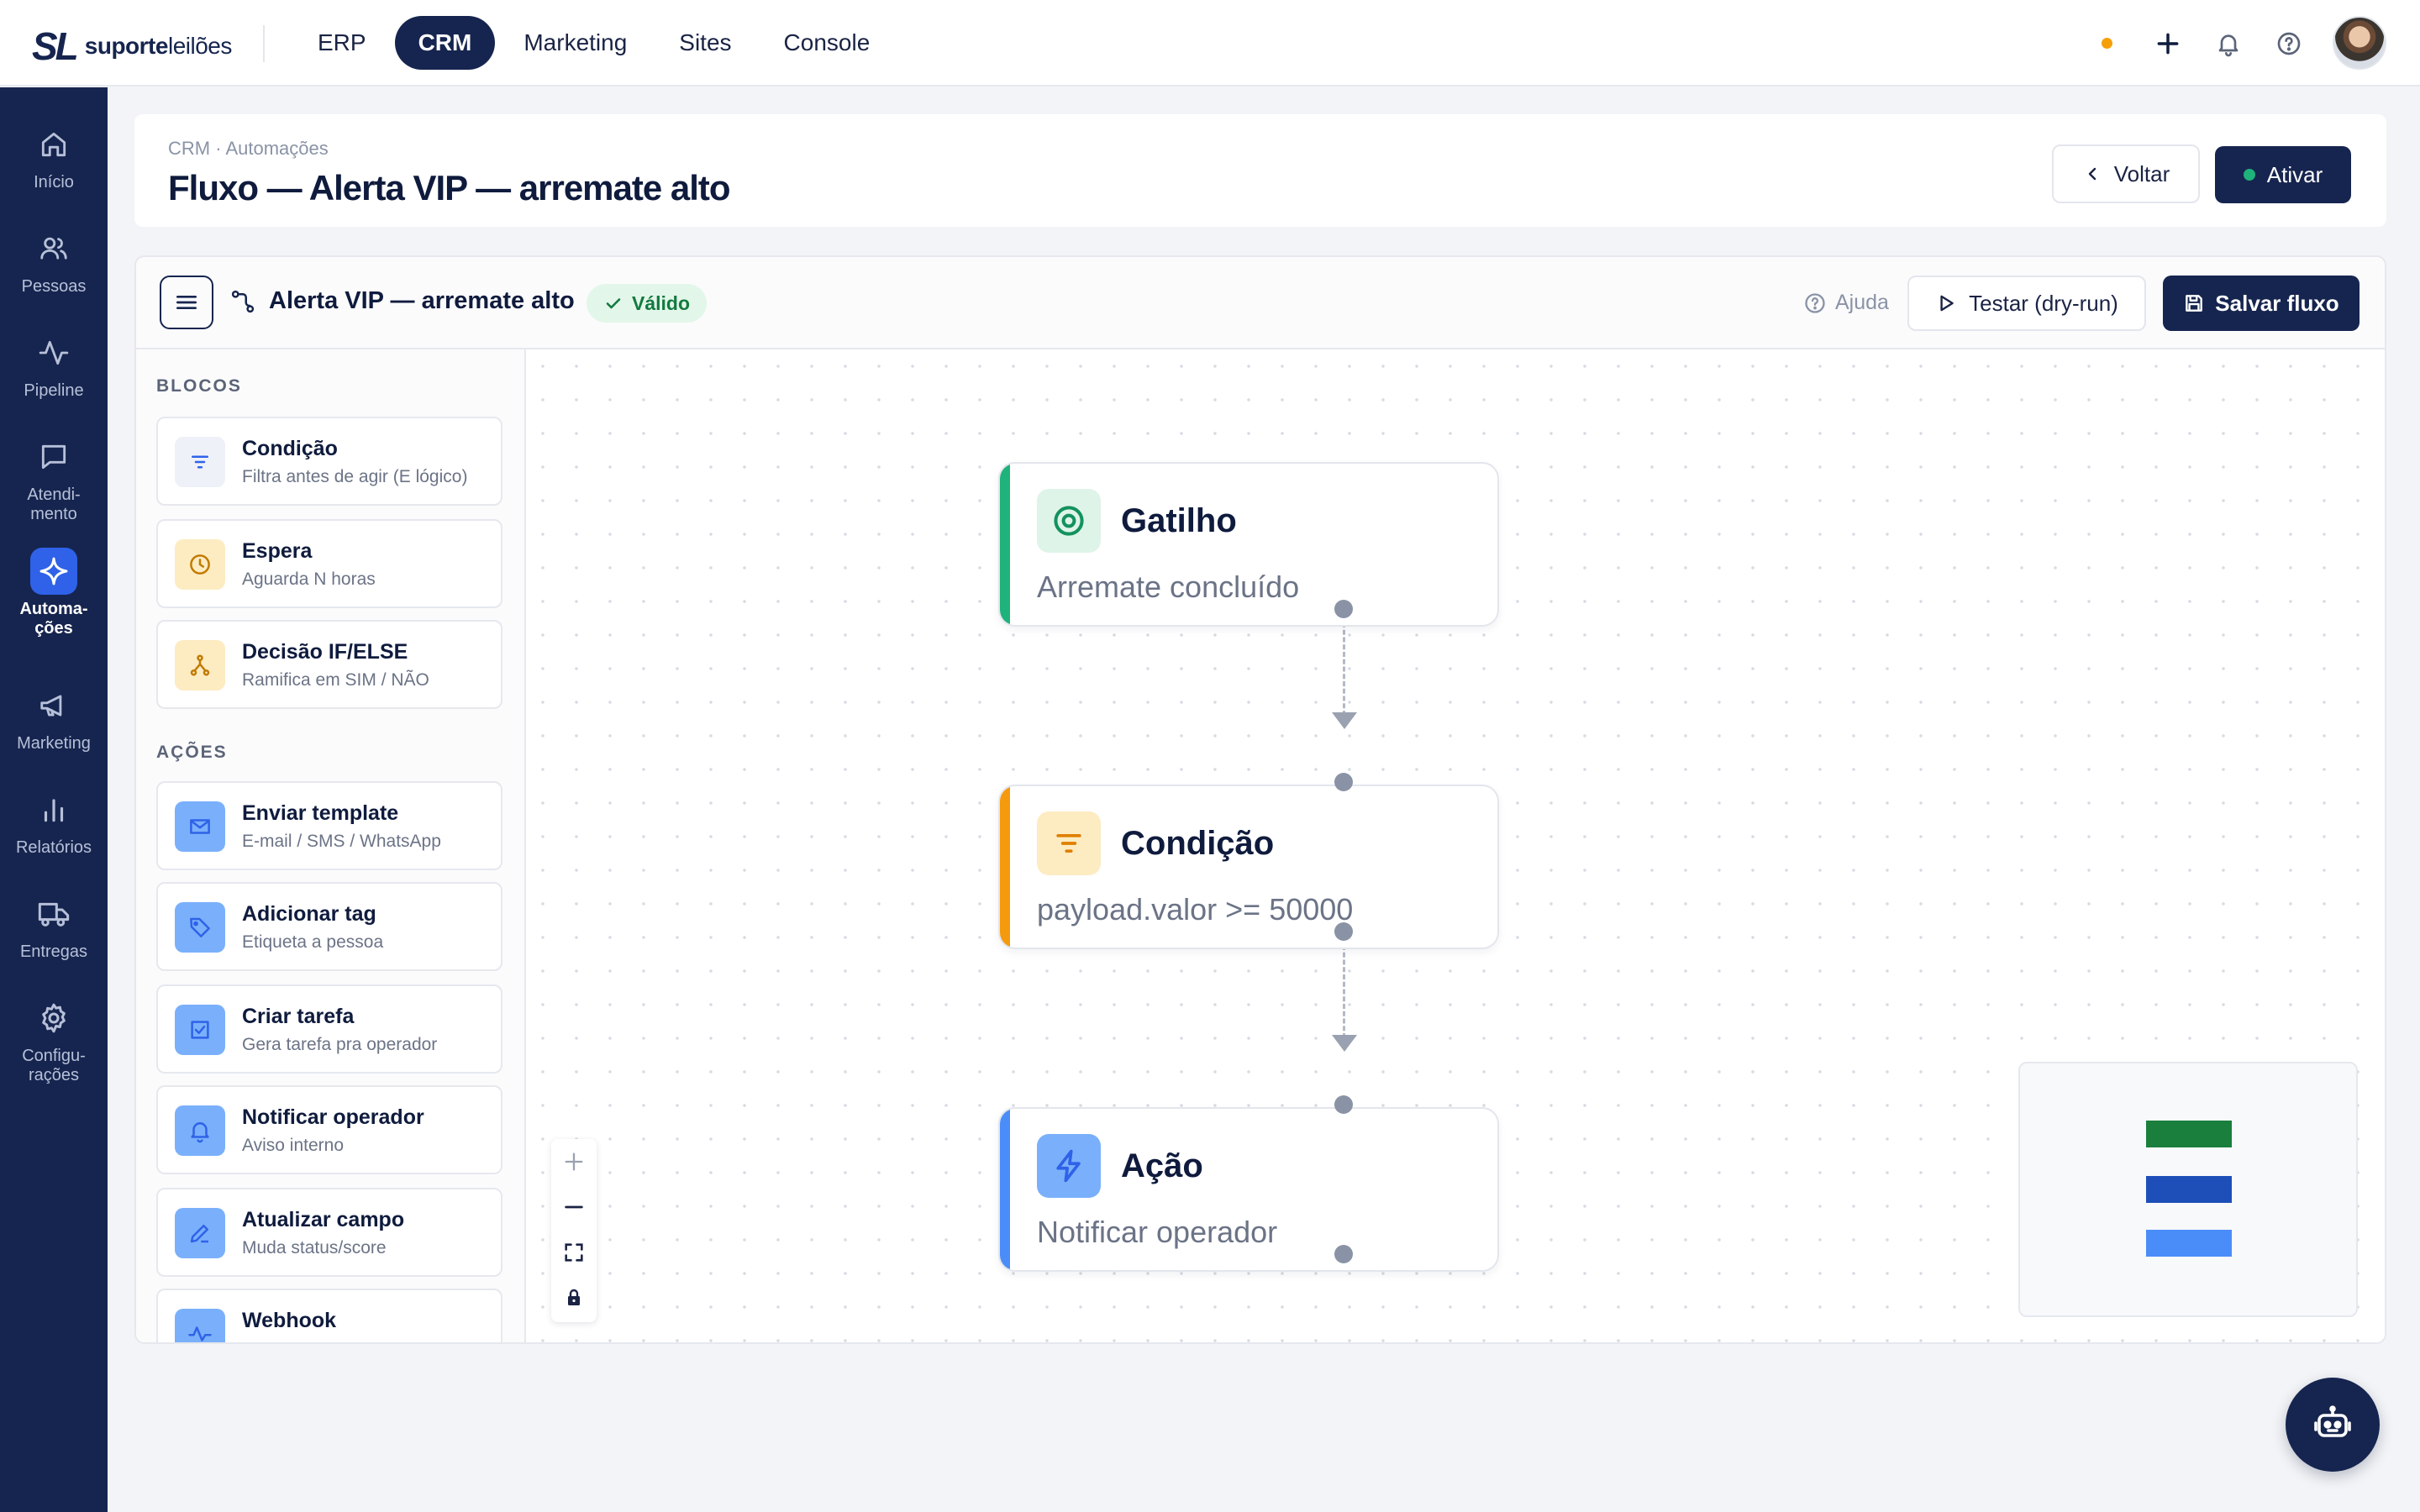  I want to click on node-subtitle: Arremate concluído, so click(1168, 587).